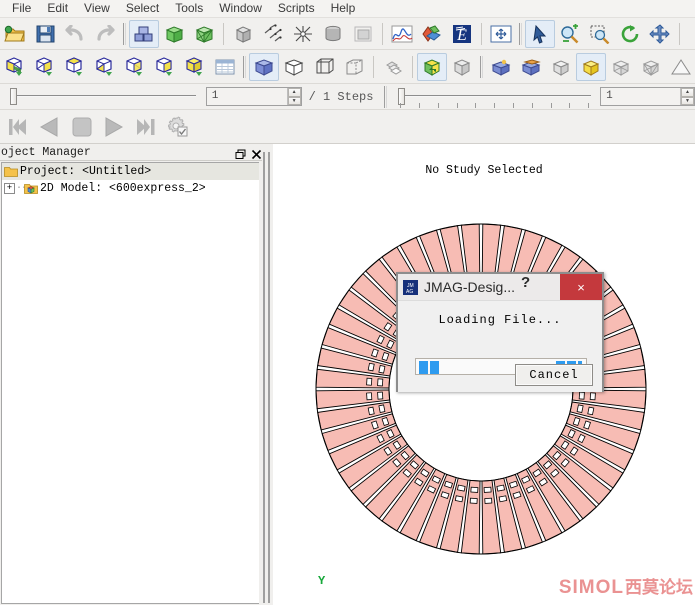 This screenshot has height=605, width=695. I want to click on time-slider, so click(493, 97).